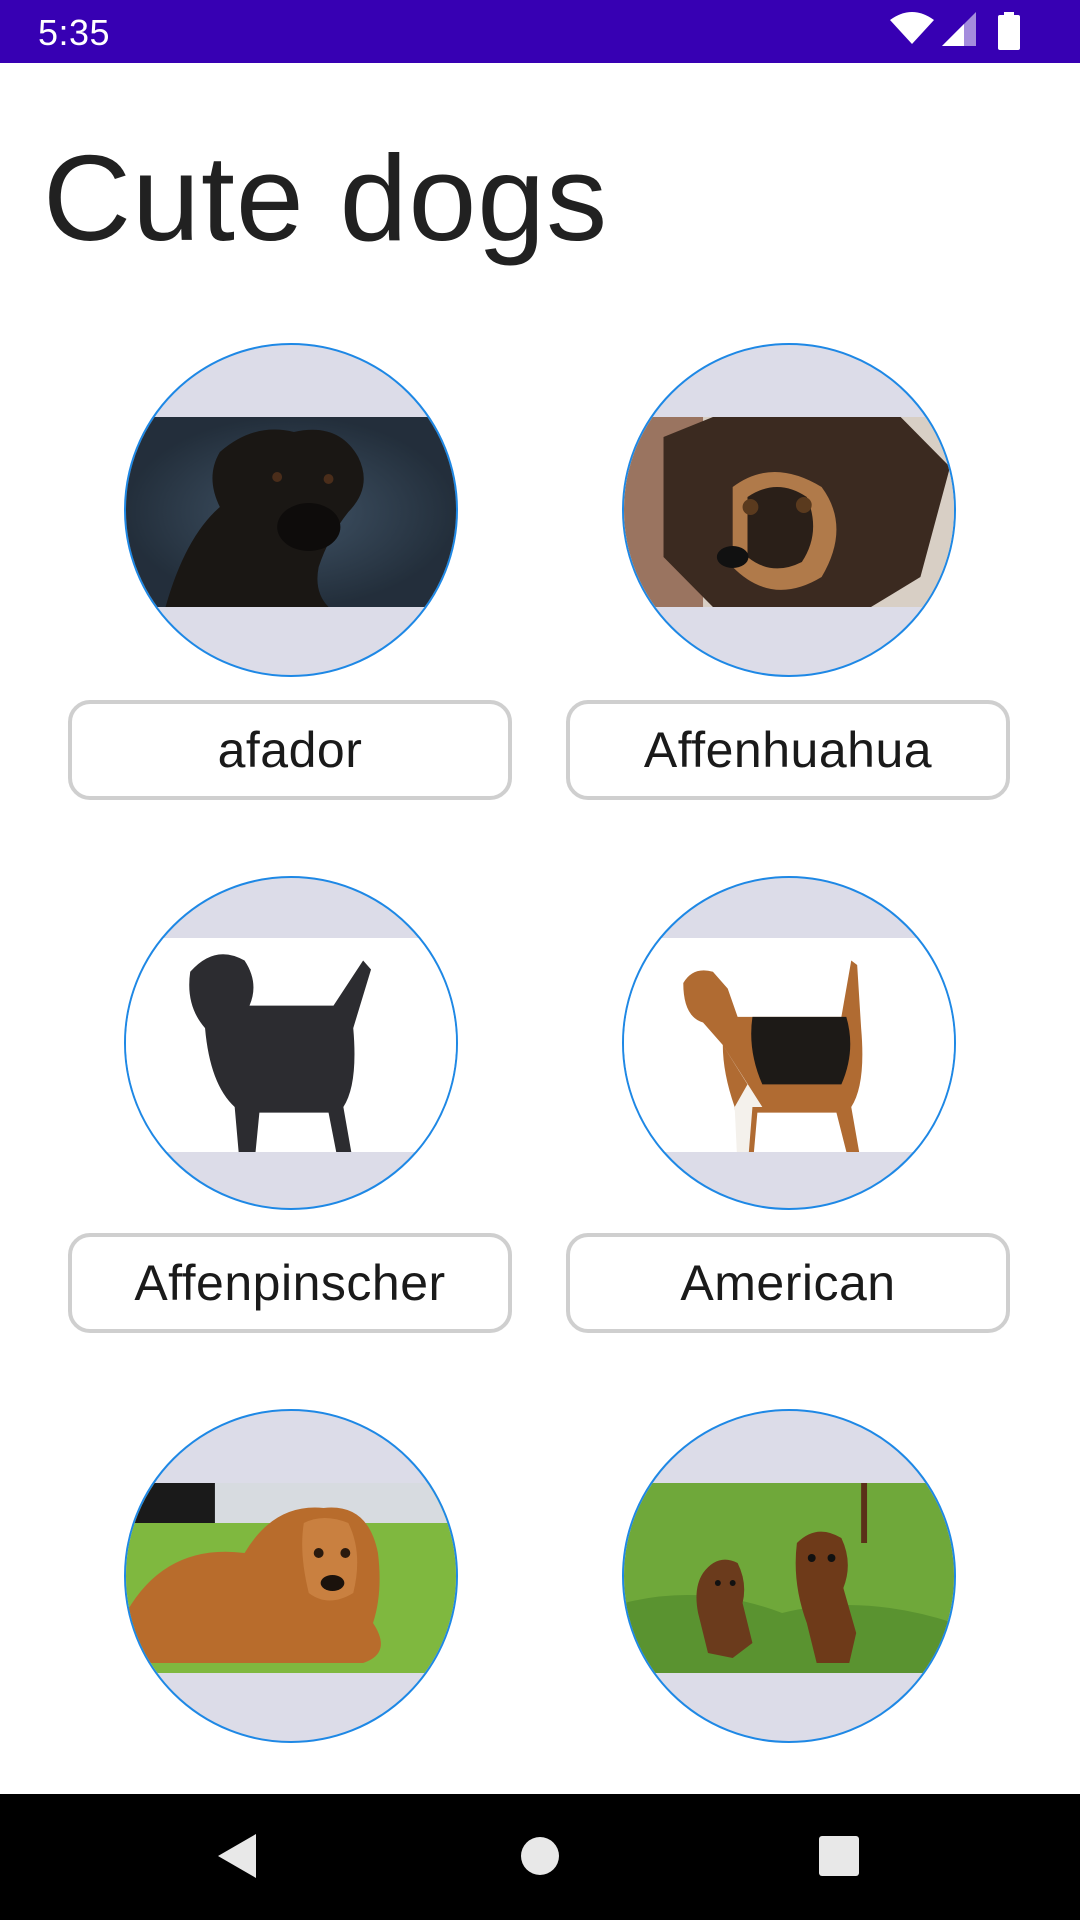 The image size is (1080, 1920). I want to click on breed-label: Affenpinscher, so click(290, 1283).